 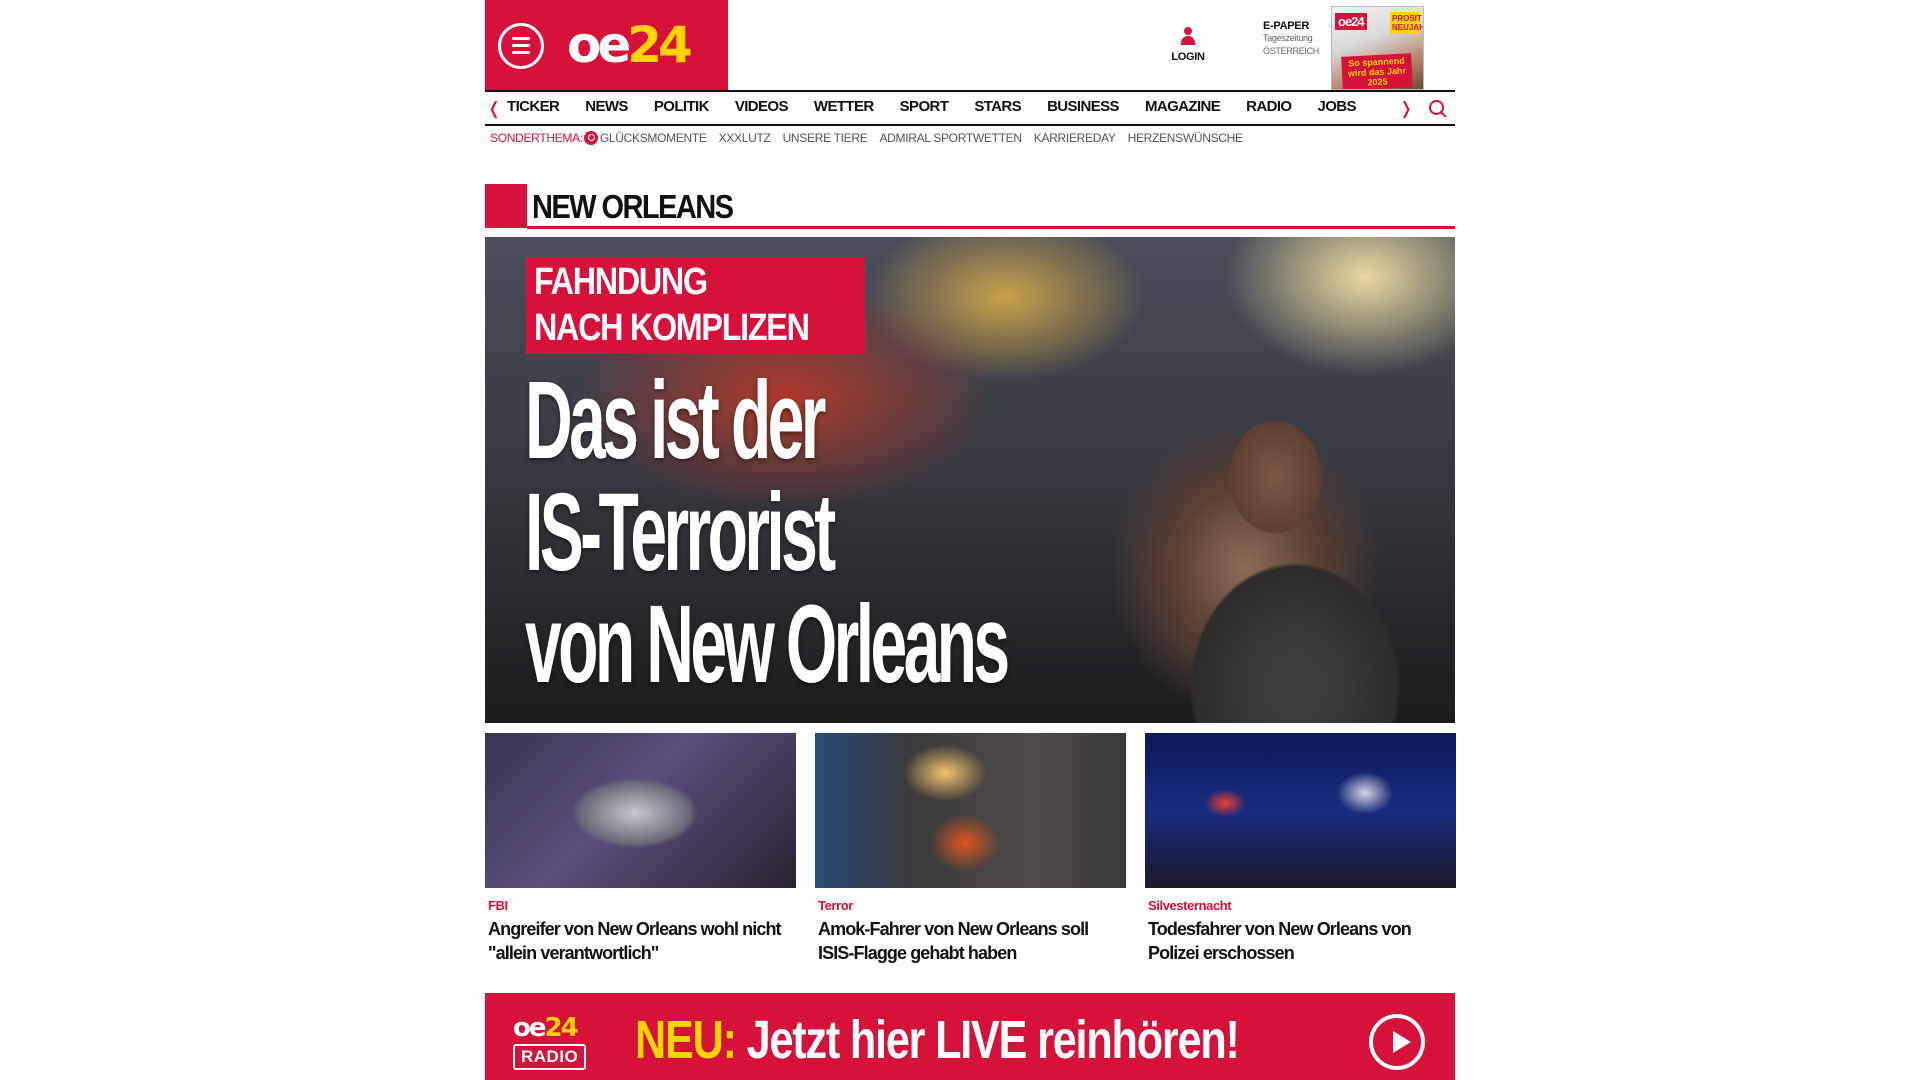 What do you see at coordinates (1286, 26) in the screenshot?
I see `epaper-title: E-PAPER` at bounding box center [1286, 26].